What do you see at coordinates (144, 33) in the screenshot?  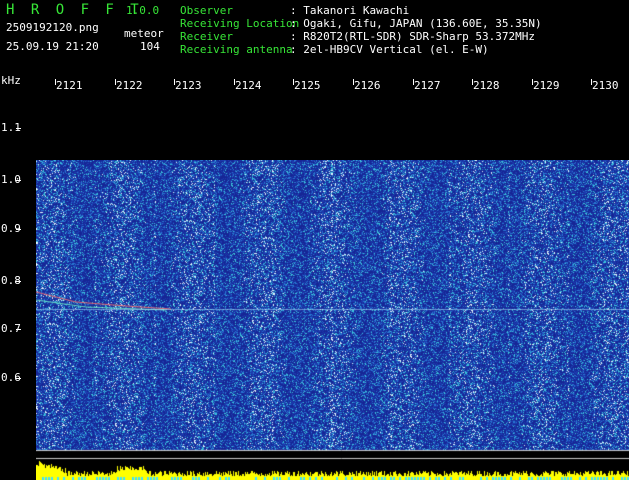 I see `mode-label: meteor` at bounding box center [144, 33].